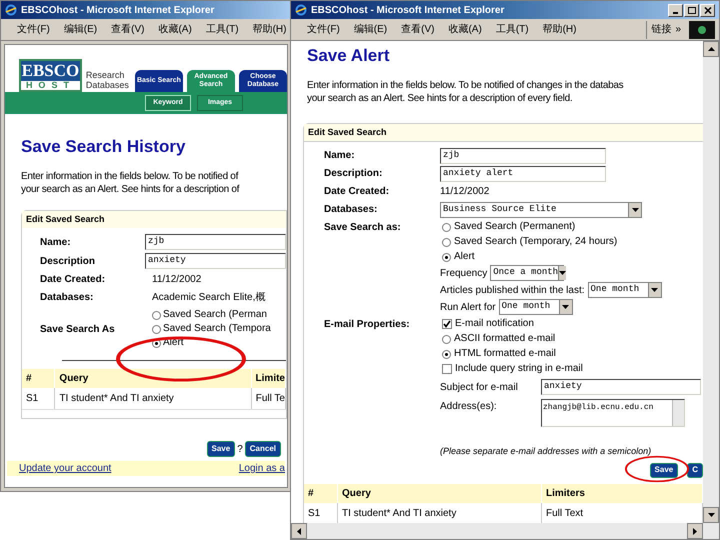 This screenshot has height=540, width=720. I want to click on dropdown: Once a month, so click(527, 273).